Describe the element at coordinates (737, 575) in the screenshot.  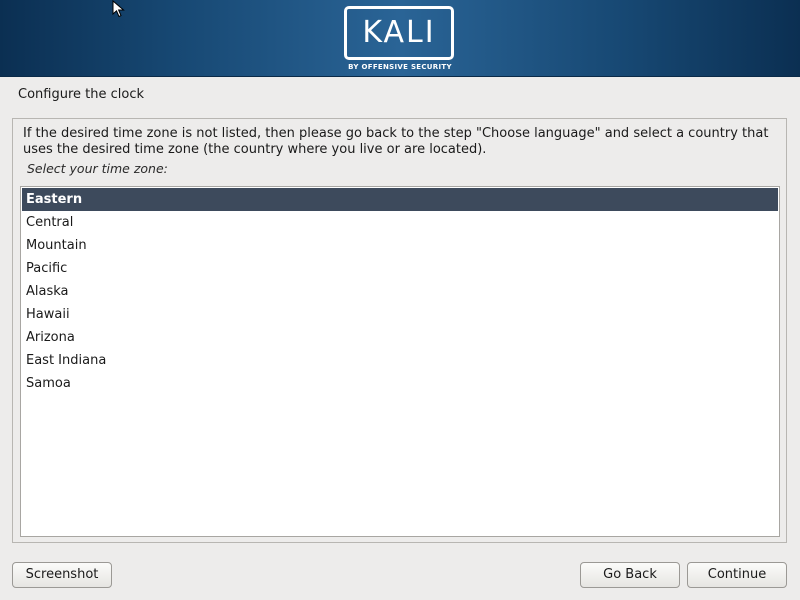
I see `continue-button: Continue` at that location.